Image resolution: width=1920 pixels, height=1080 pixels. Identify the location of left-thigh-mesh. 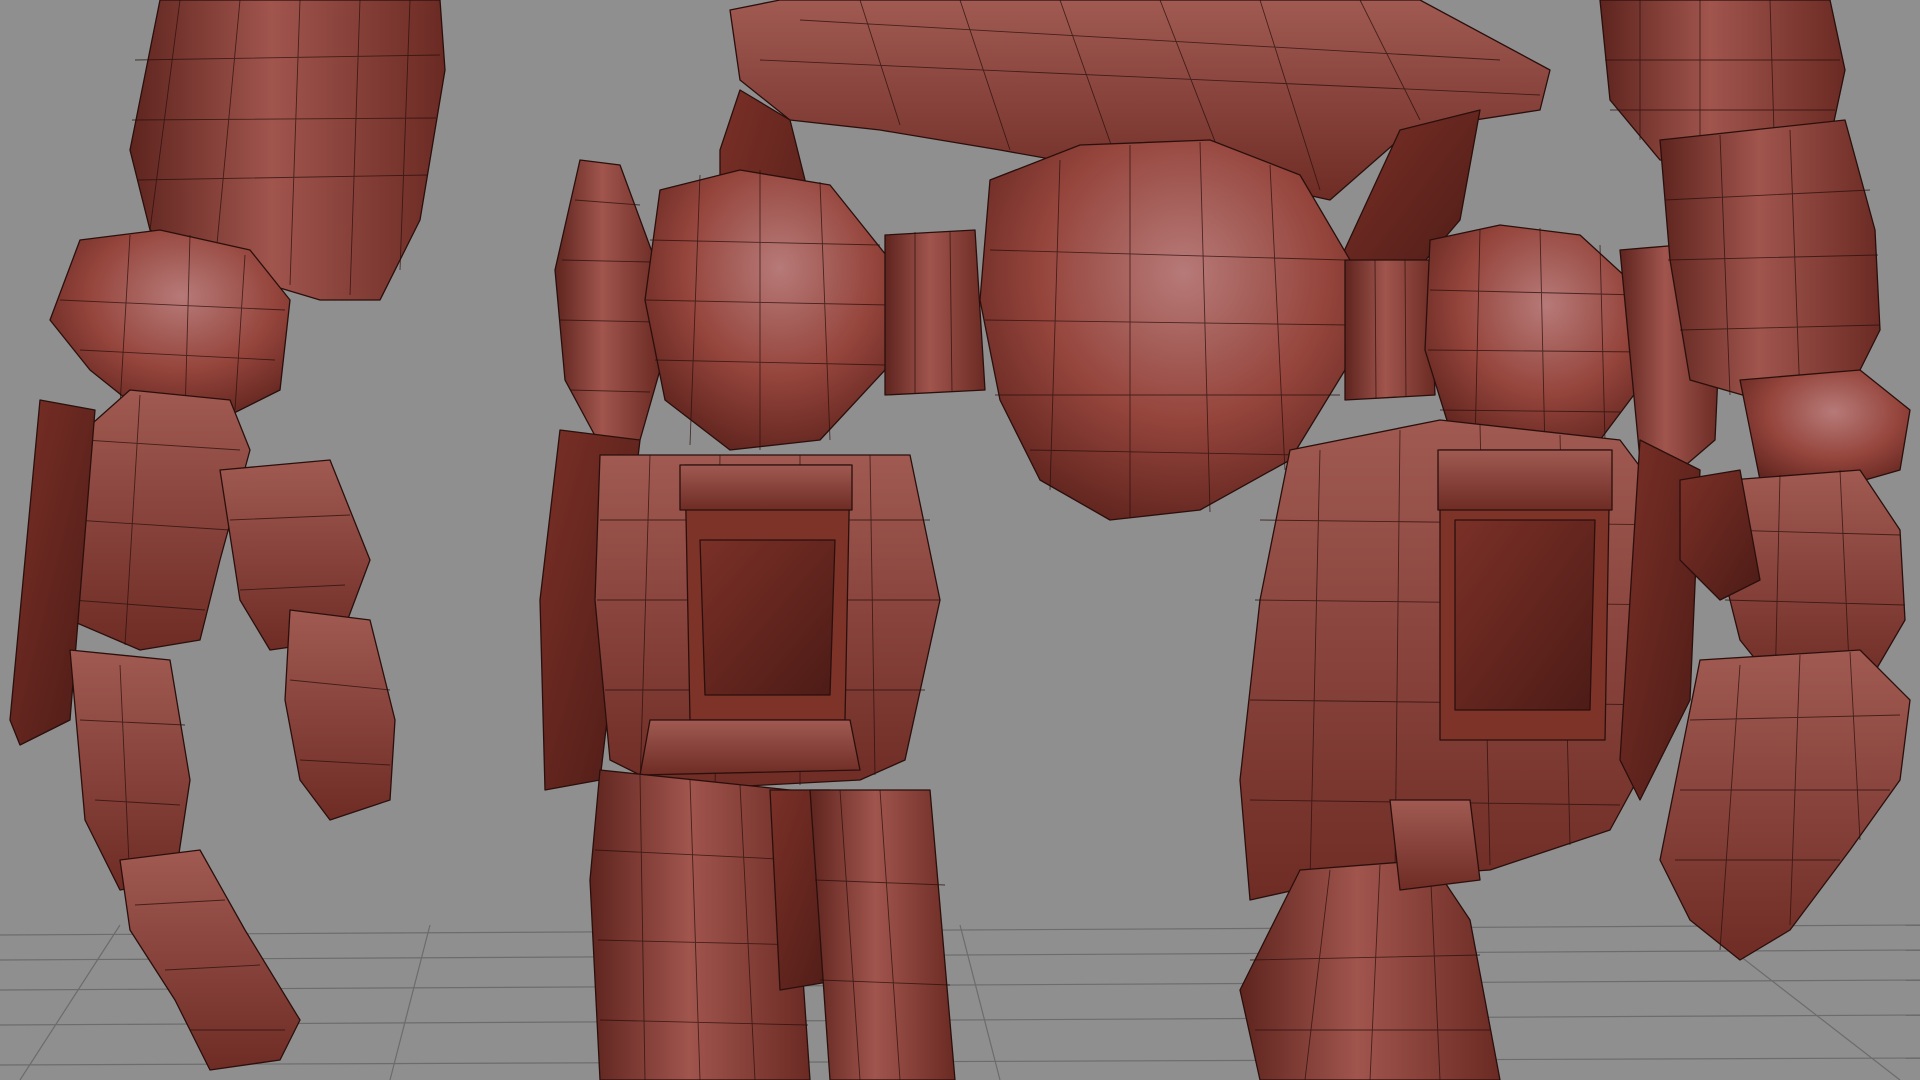
(740, 610).